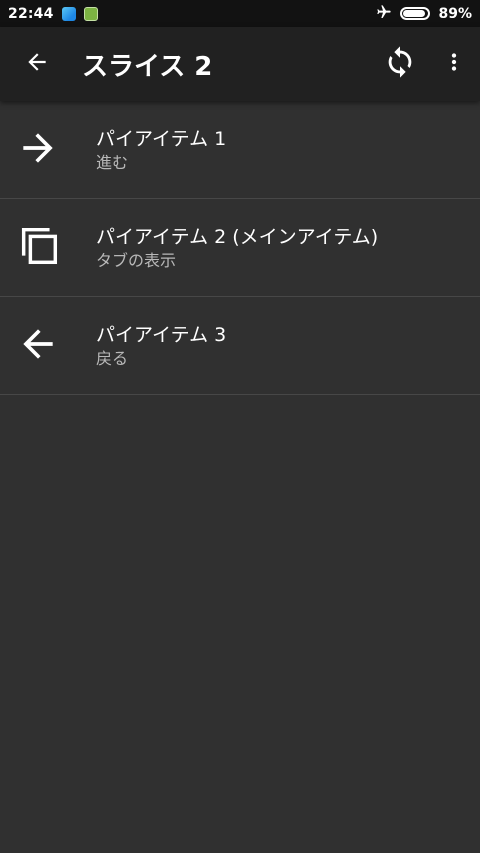 This screenshot has width=480, height=853. What do you see at coordinates (68, 13) in the screenshot?
I see `weather-app-icon` at bounding box center [68, 13].